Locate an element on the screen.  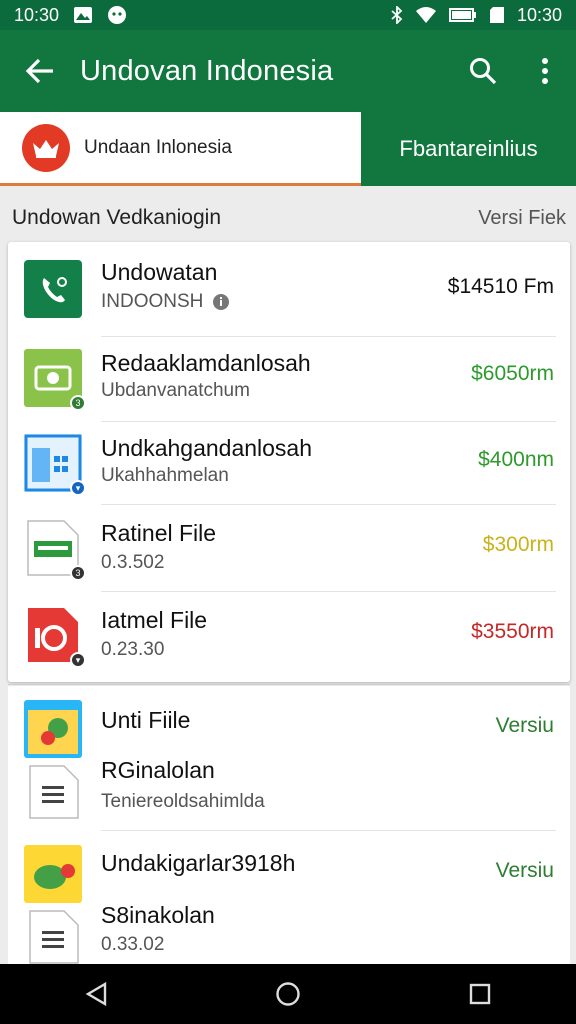
search-icon is located at coordinates (483, 71).